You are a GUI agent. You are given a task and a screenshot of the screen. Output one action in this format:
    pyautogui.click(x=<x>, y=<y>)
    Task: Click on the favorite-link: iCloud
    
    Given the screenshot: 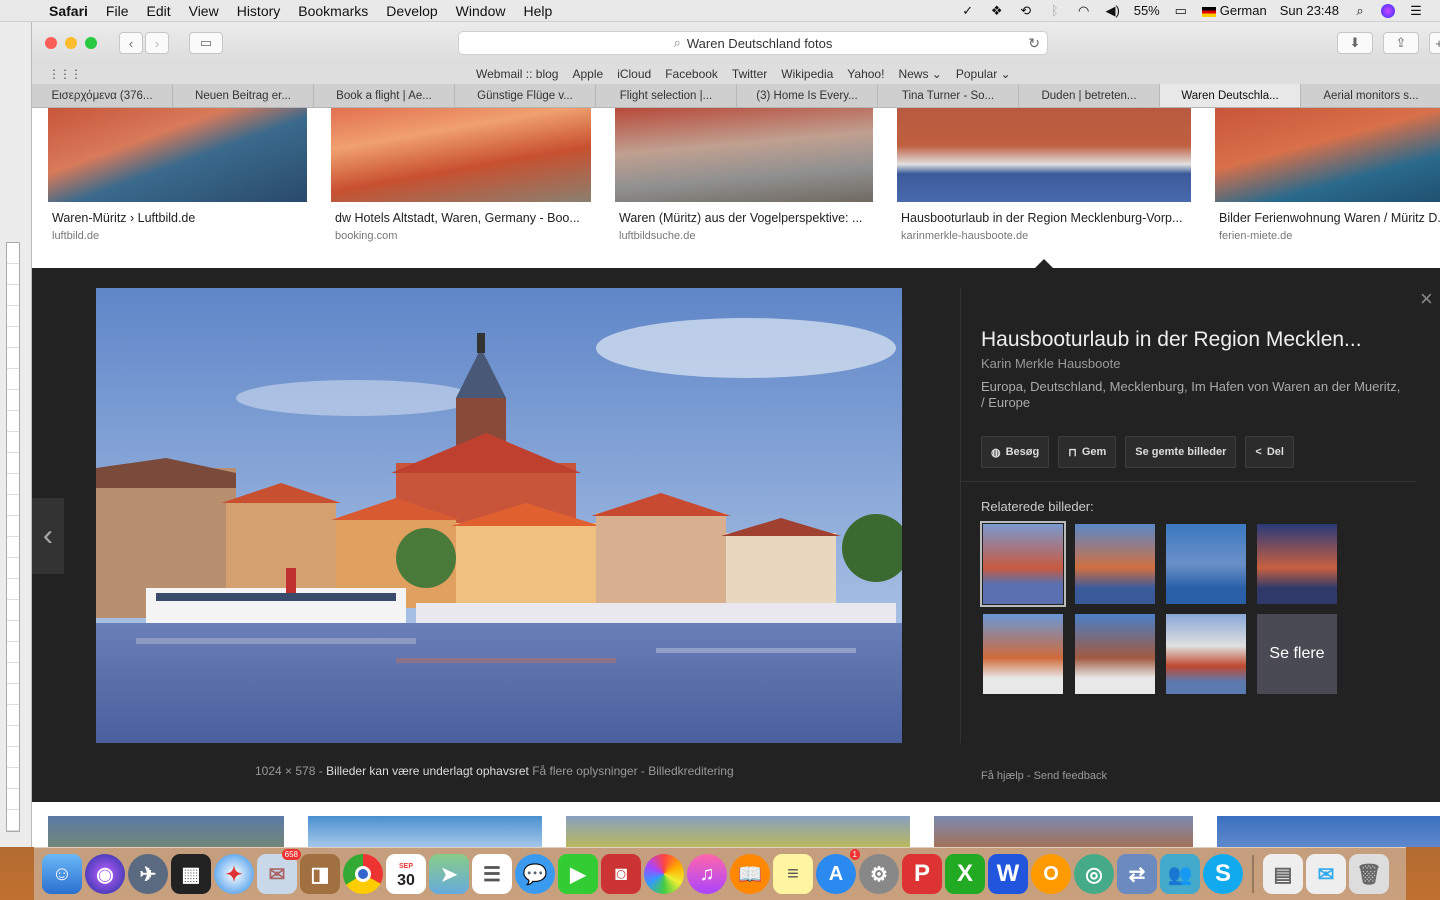 What is the action you would take?
    pyautogui.click(x=634, y=74)
    